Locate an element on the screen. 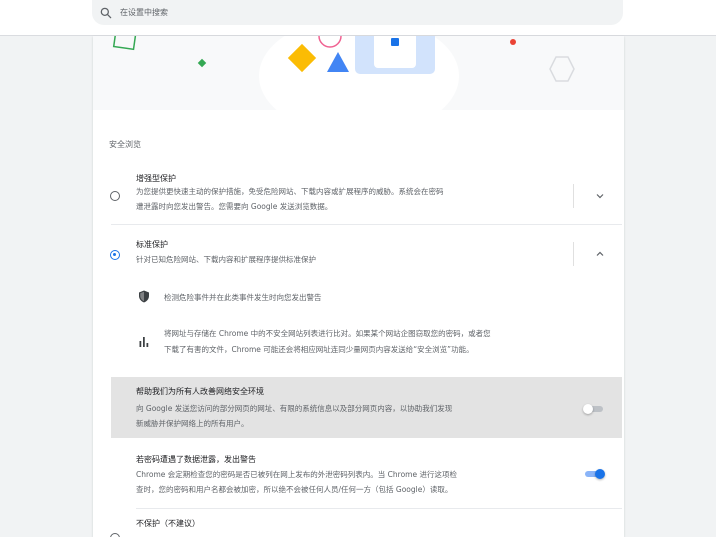 The image size is (716, 537). shield-icon is located at coordinates (144, 296).